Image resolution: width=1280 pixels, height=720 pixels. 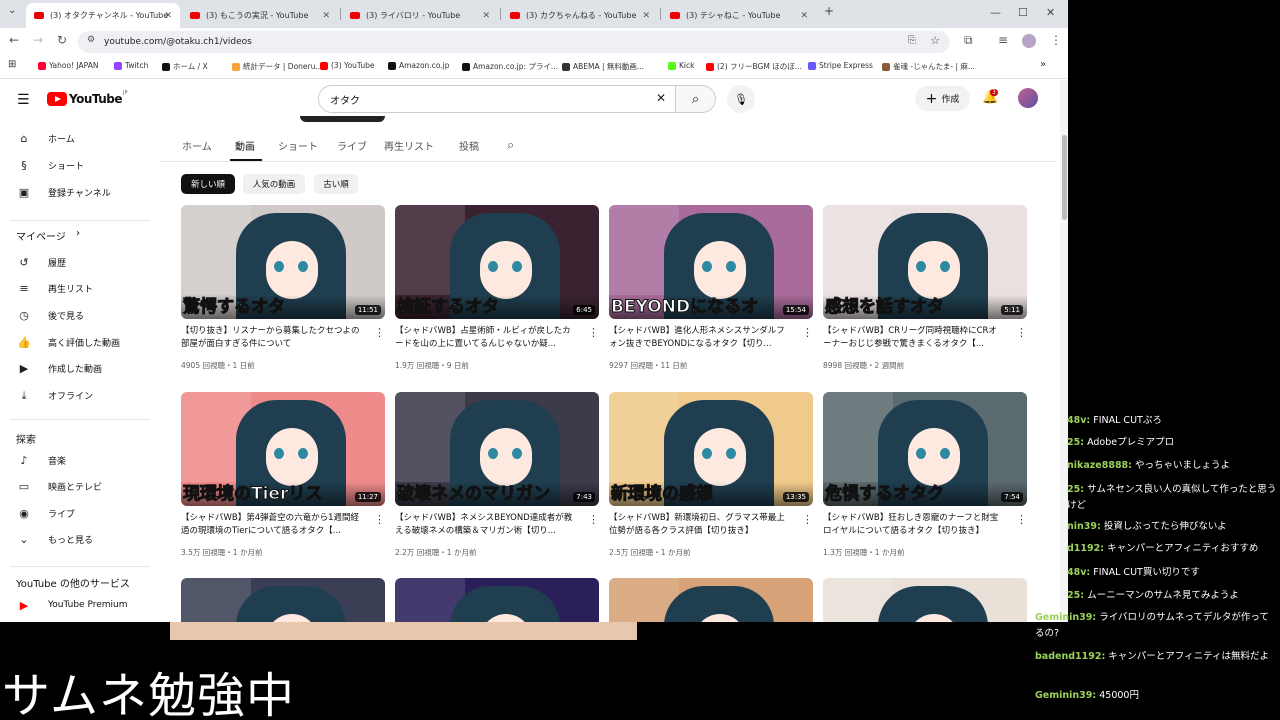 I want to click on channel-tab: ホーム, so click(x=197, y=145).